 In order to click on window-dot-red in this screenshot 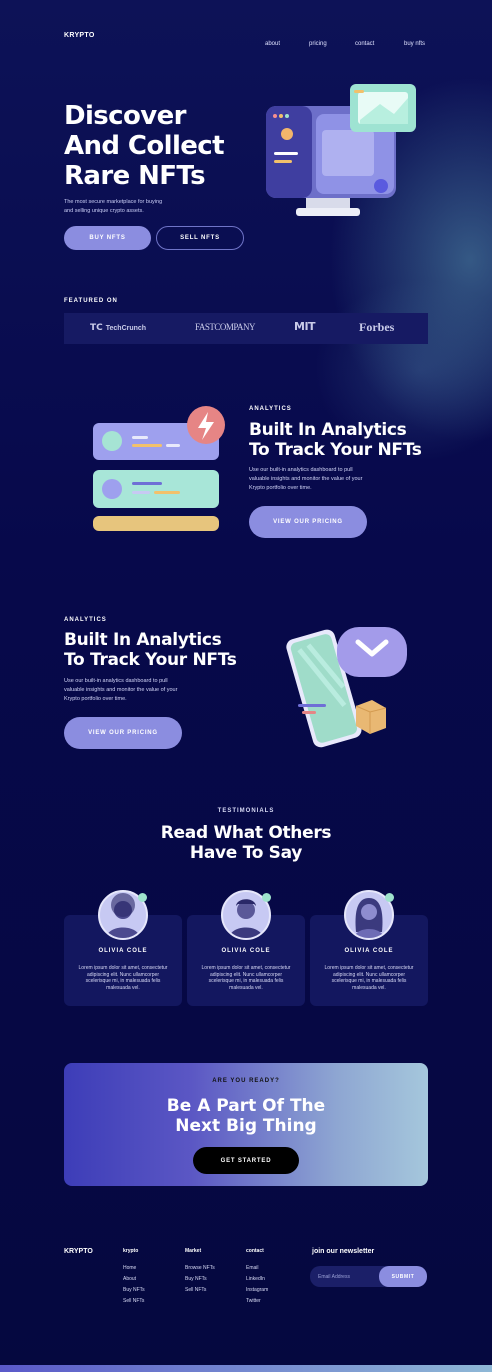, I will do `click(275, 116)`.